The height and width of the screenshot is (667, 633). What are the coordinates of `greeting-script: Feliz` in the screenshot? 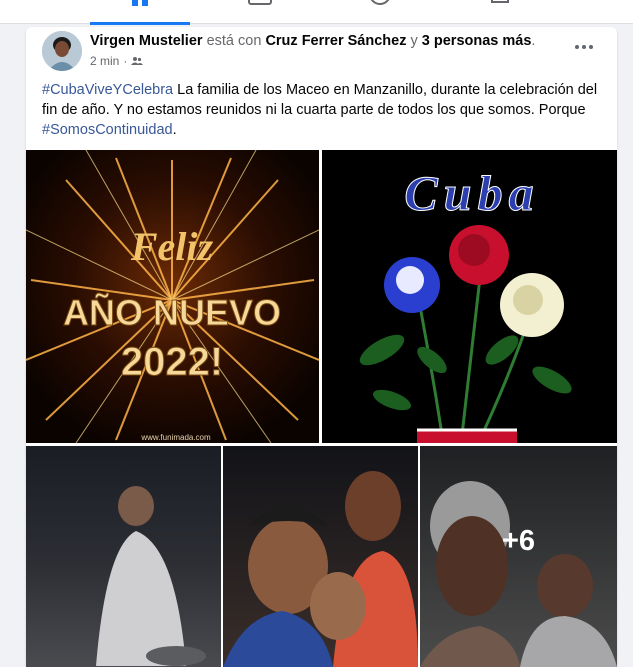 It's located at (172, 246).